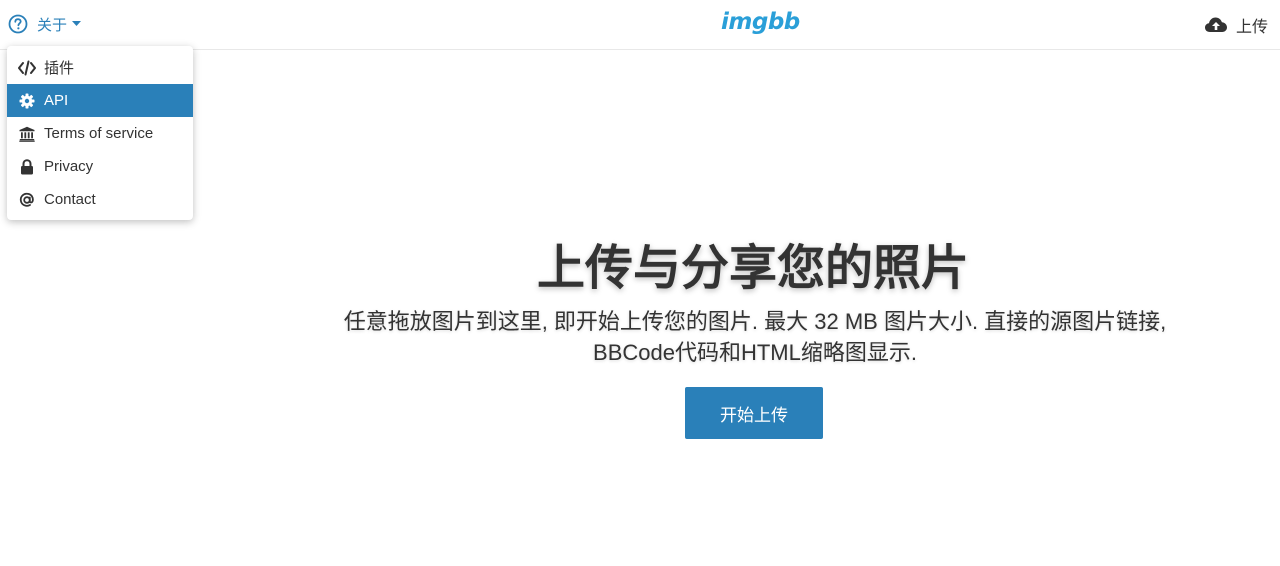 The image size is (1280, 566). I want to click on upload-label: 上传, so click(1251, 27).